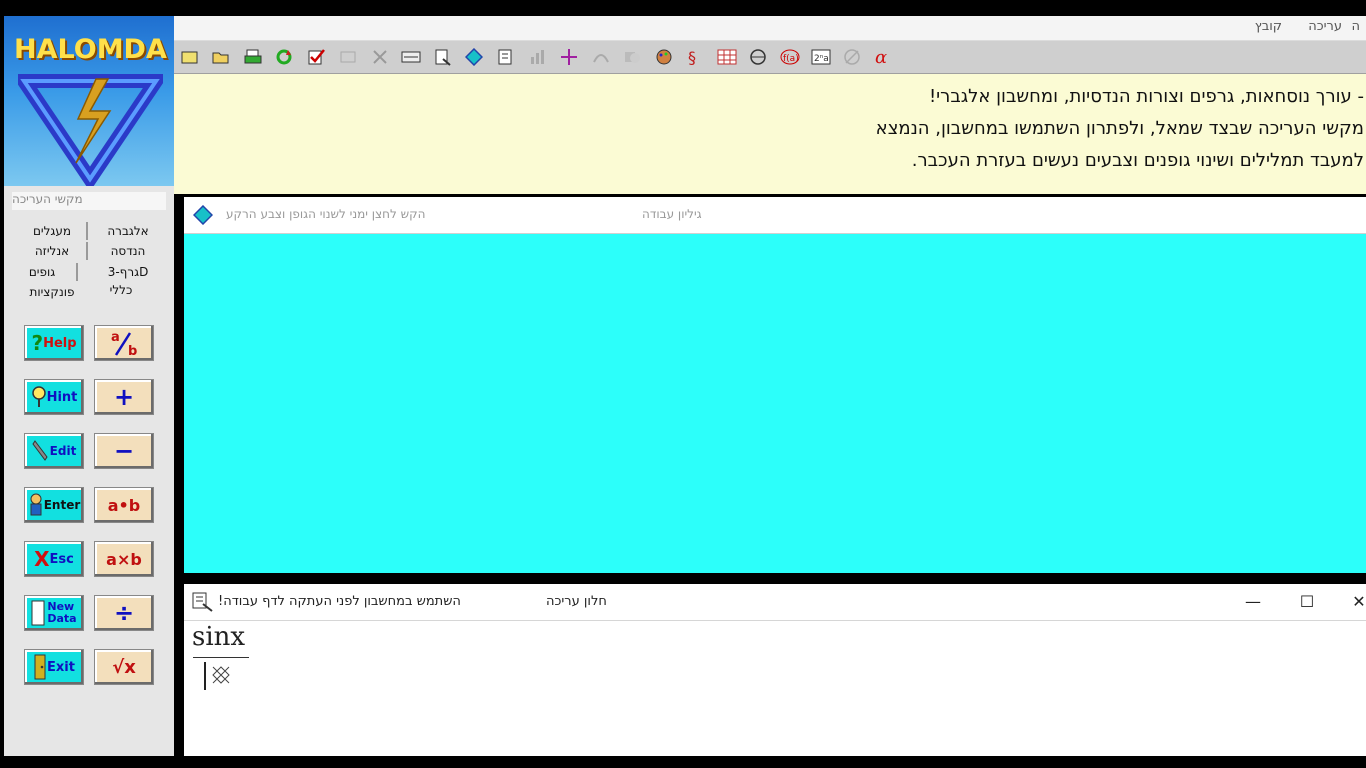  Describe the element at coordinates (1307, 602) in the screenshot. I see `maximize-icon: ☐` at that location.